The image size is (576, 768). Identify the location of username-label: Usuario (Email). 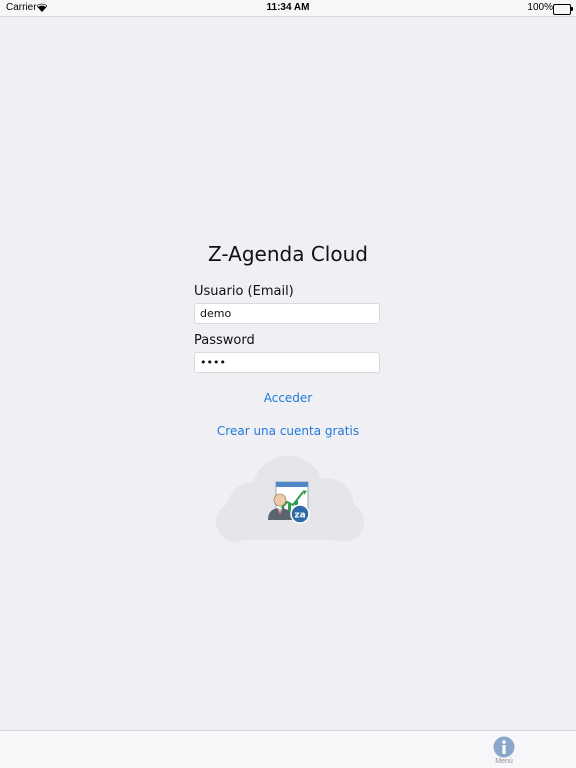
(244, 291).